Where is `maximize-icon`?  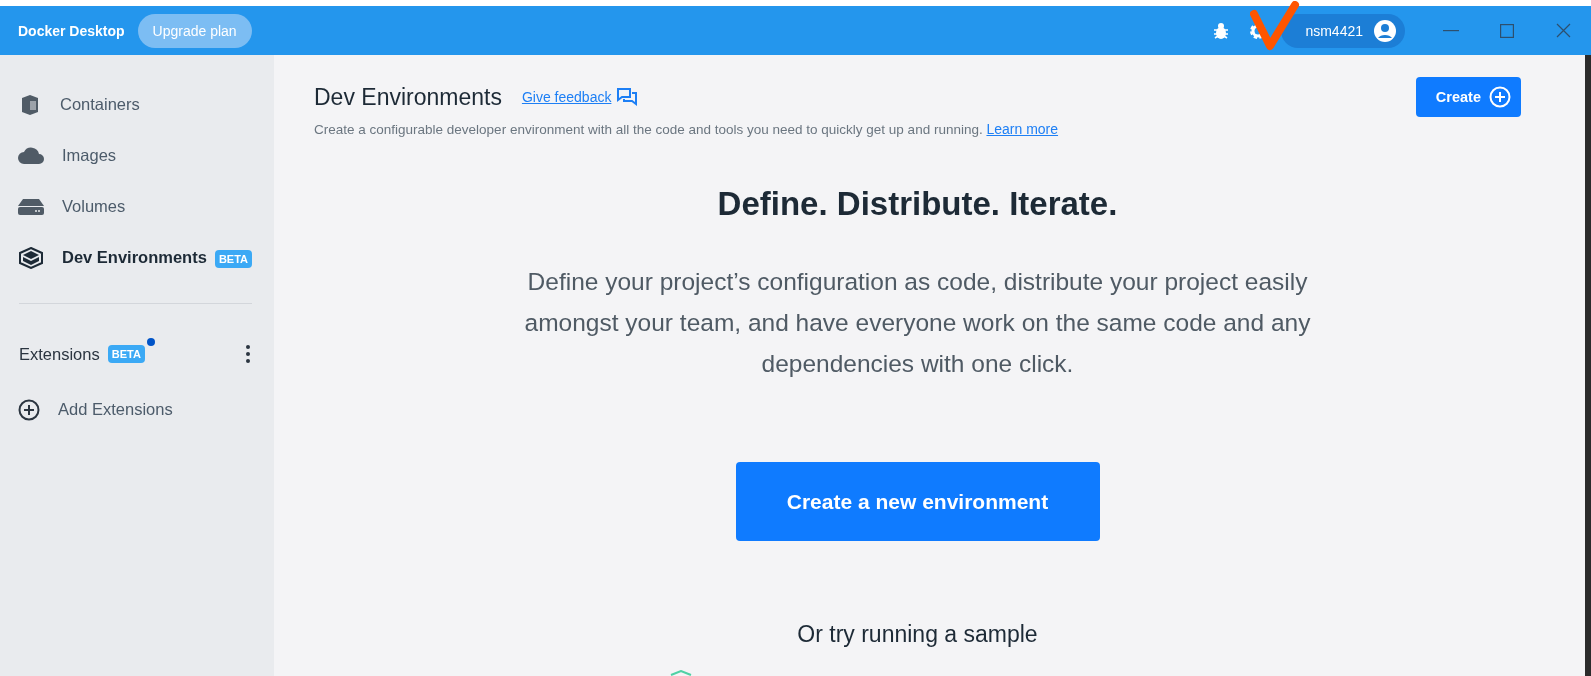
maximize-icon is located at coordinates (1507, 30).